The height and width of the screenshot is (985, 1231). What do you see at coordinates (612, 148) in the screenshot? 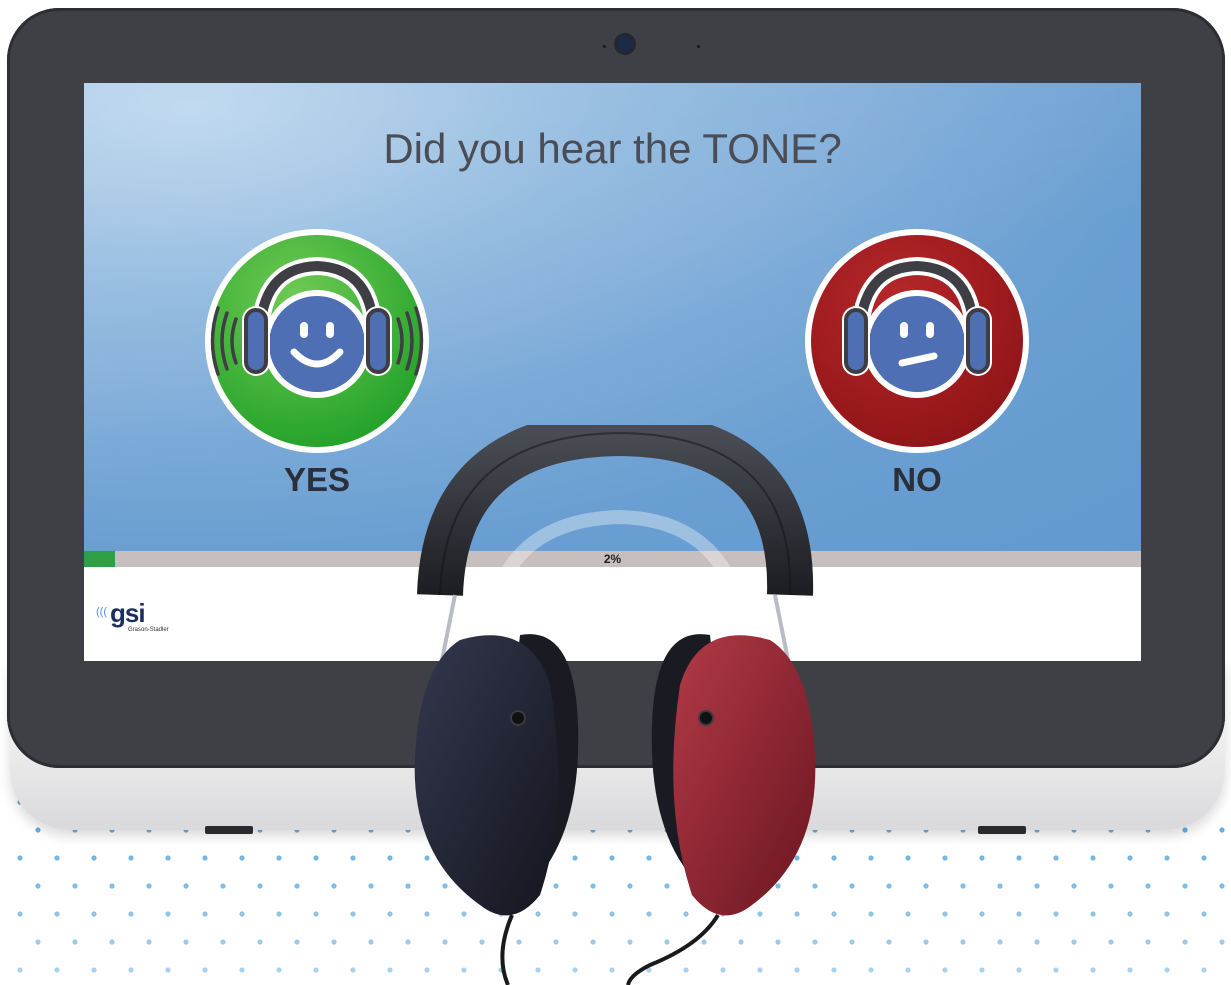
I see `question-title: Did you hear the TONE?` at bounding box center [612, 148].